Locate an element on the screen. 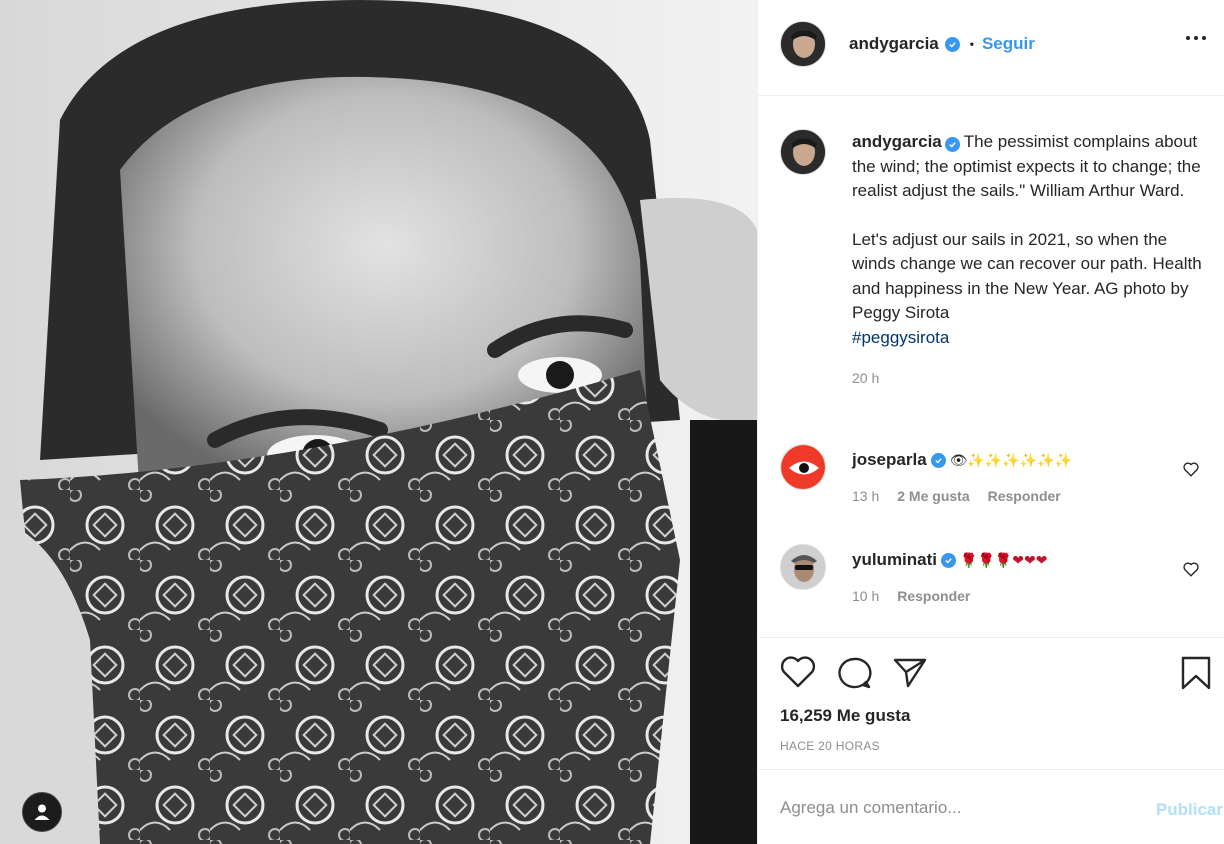 The image size is (1224, 844). user-icon is located at coordinates (42, 812).